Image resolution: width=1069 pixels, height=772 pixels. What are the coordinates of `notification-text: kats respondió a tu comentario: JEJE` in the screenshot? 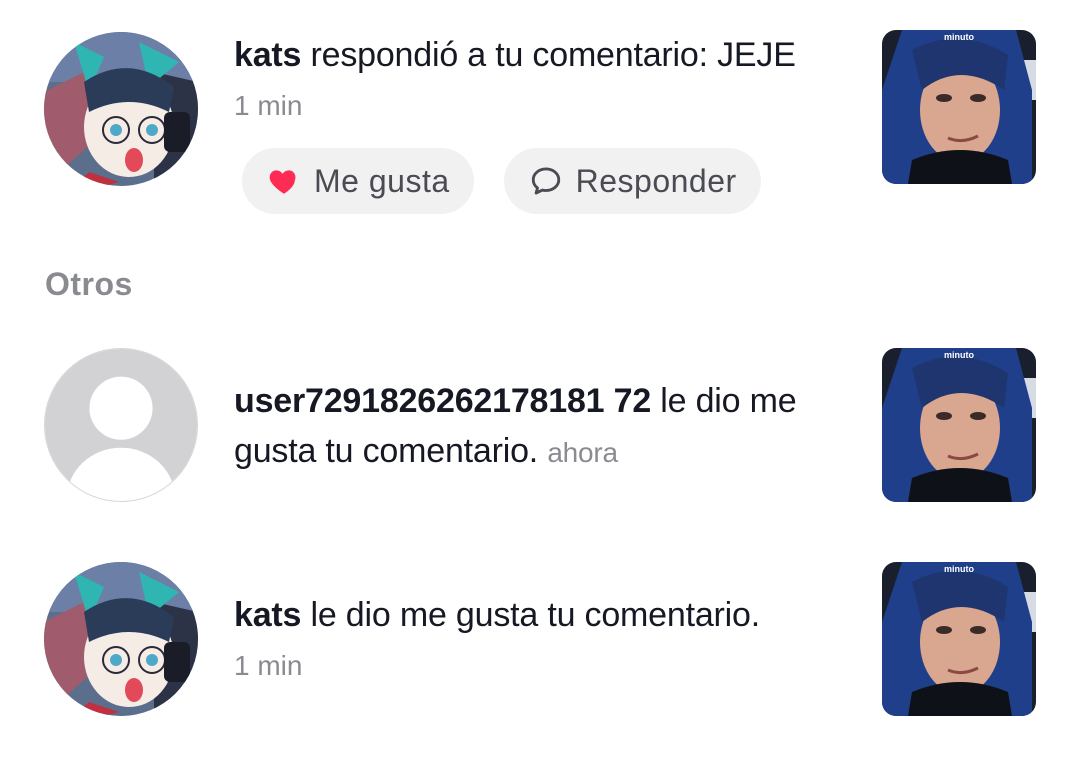 It's located at (544, 55).